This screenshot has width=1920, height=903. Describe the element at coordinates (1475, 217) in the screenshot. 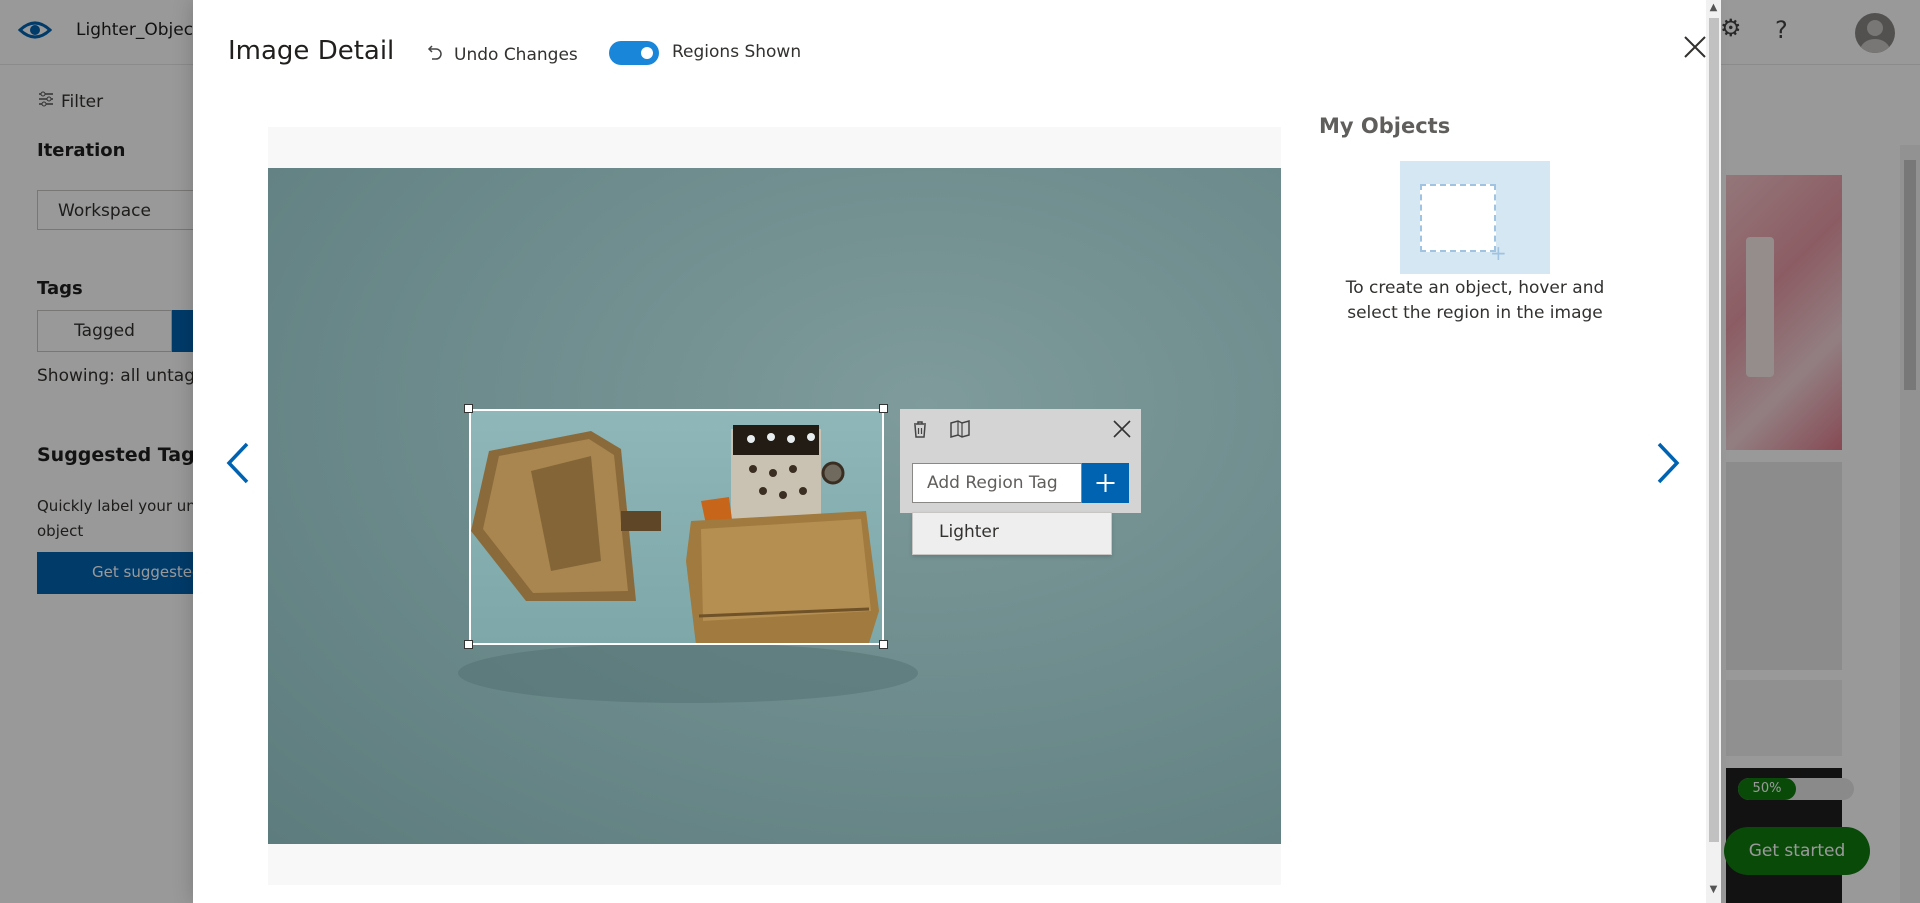

I see `create-object-illustration: +` at that location.